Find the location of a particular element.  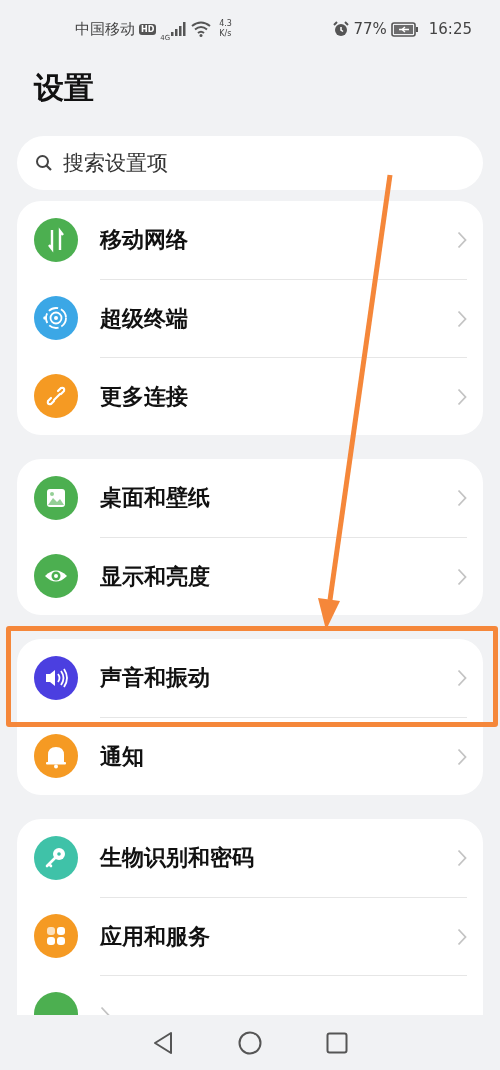

item-label: 更多连接 is located at coordinates (144, 396).